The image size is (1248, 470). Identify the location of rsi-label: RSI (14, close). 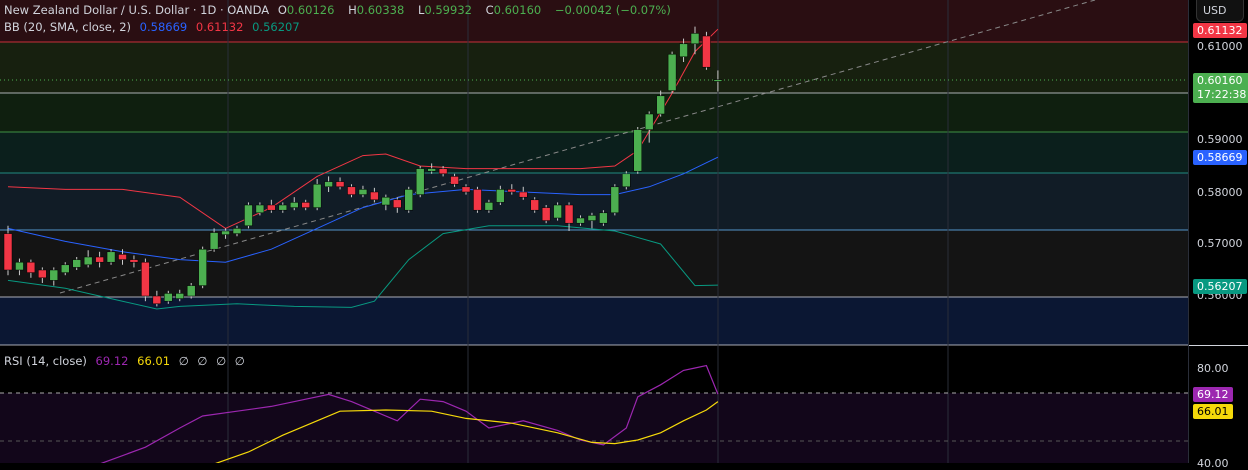
(45, 361).